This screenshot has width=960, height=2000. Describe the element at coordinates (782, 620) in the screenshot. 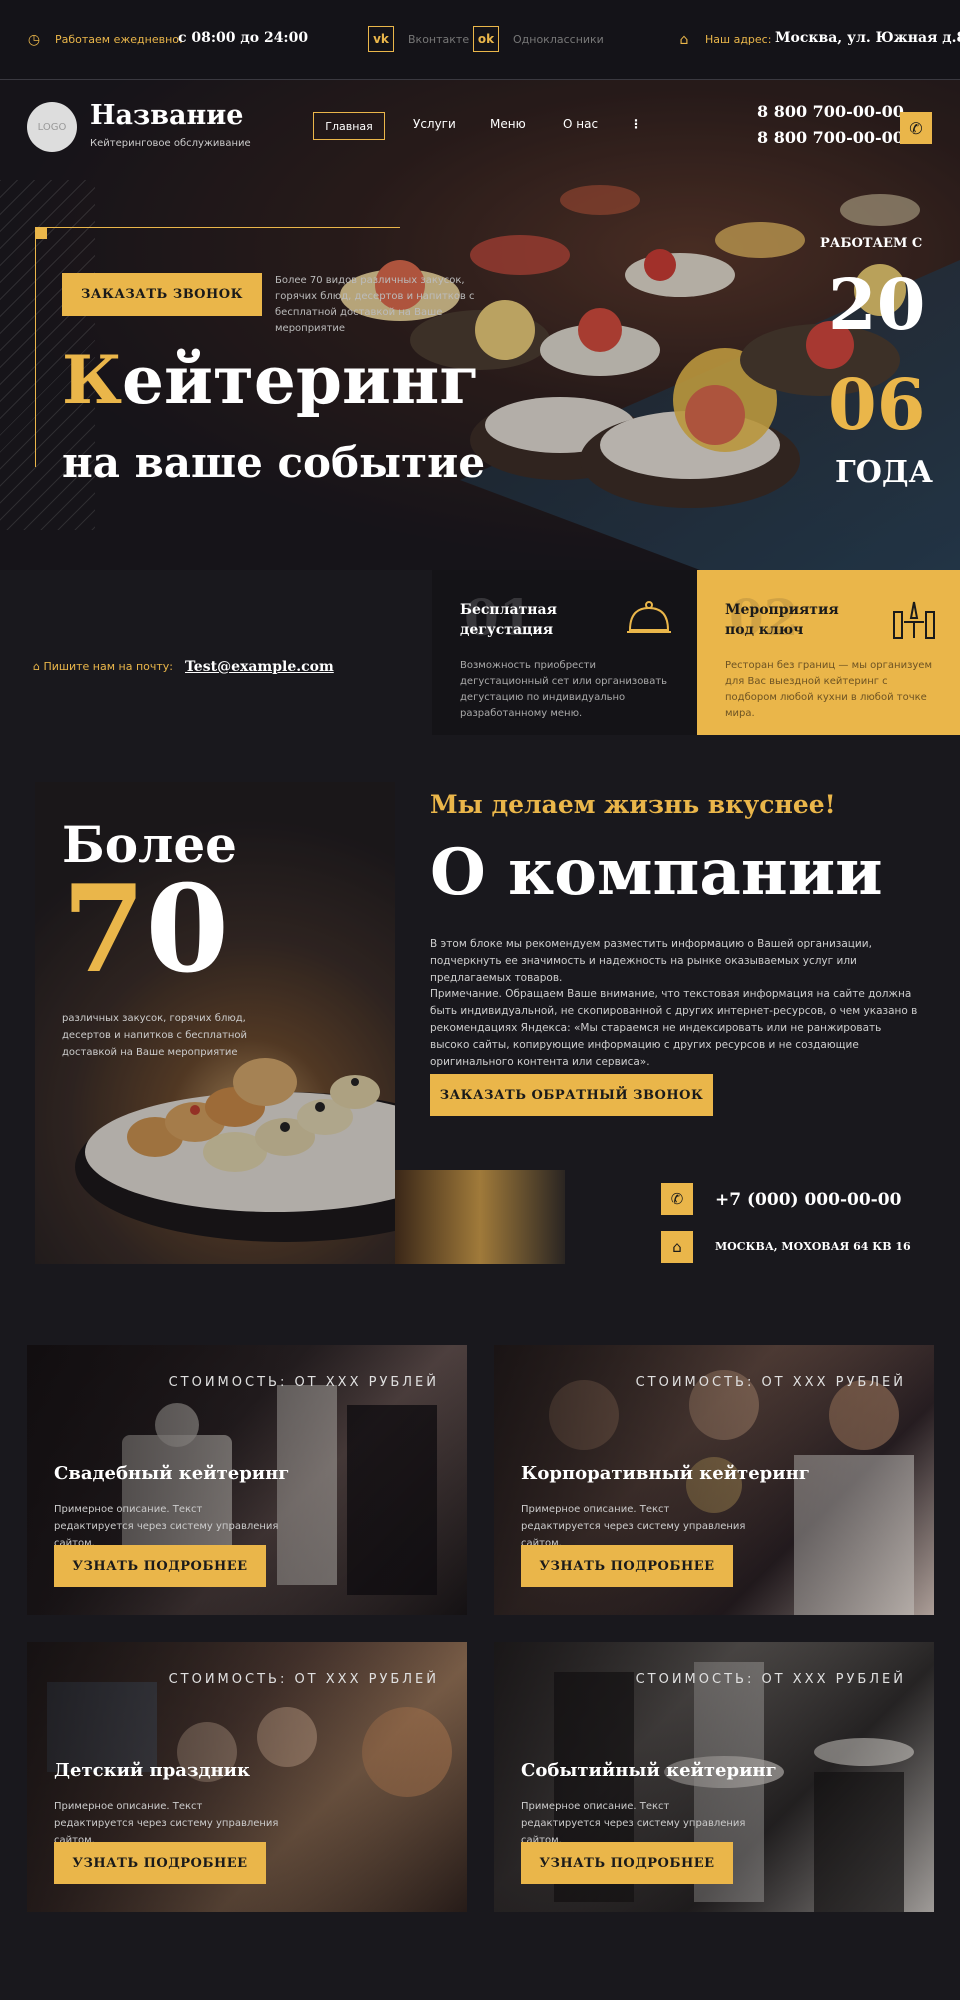

I see `feature-title: Мероприятия под ключ` at that location.